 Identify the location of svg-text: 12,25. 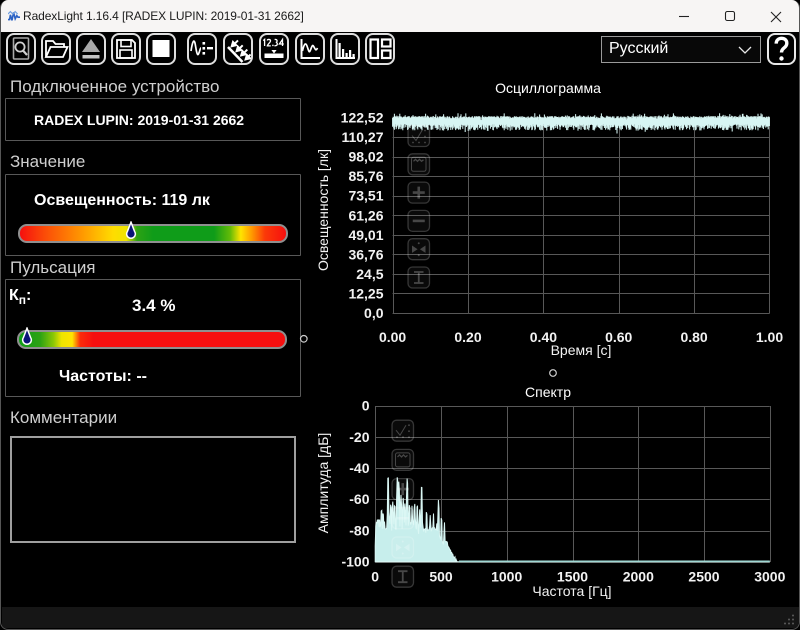
(365, 293).